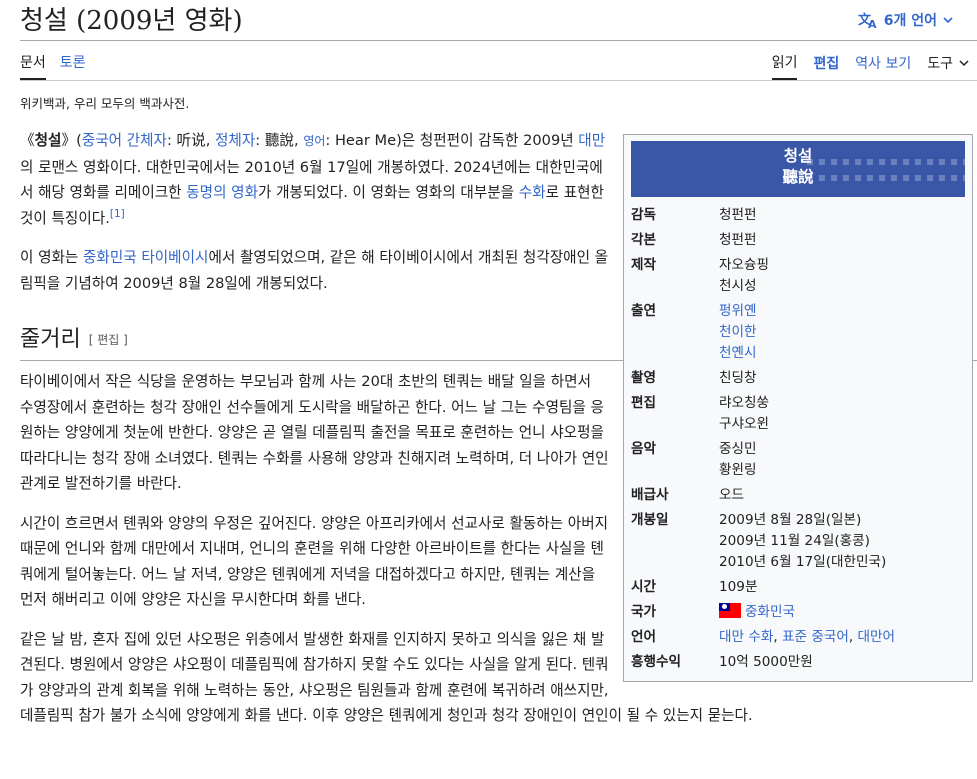 Image resolution: width=977 pixels, height=779 pixels. I want to click on composer-name: 황윈링, so click(738, 470).